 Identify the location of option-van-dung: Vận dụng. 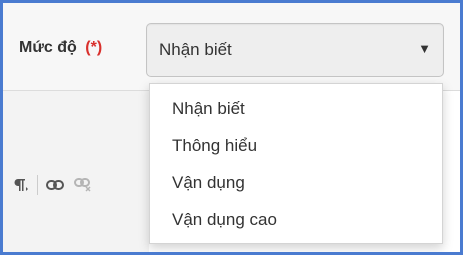
(296, 182).